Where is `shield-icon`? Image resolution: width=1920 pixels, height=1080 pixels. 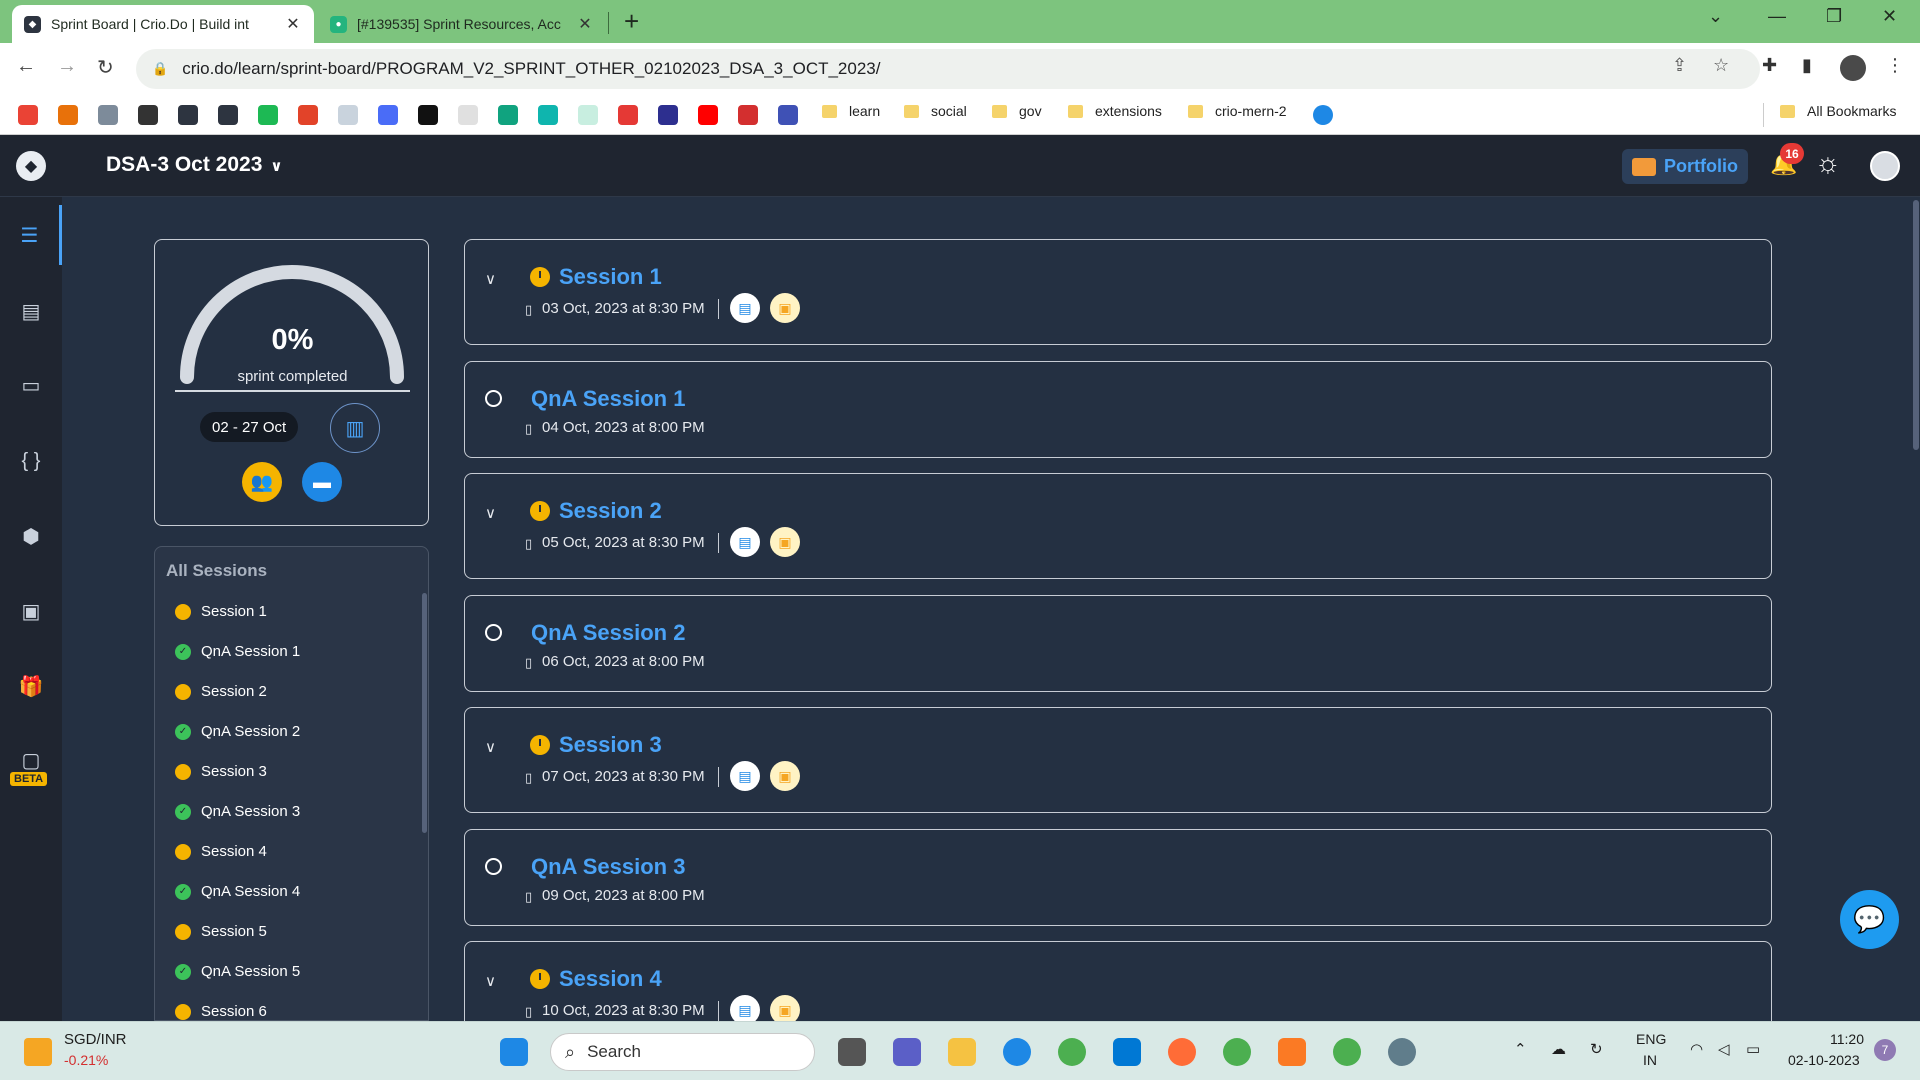
shield-icon is located at coordinates (268, 115).